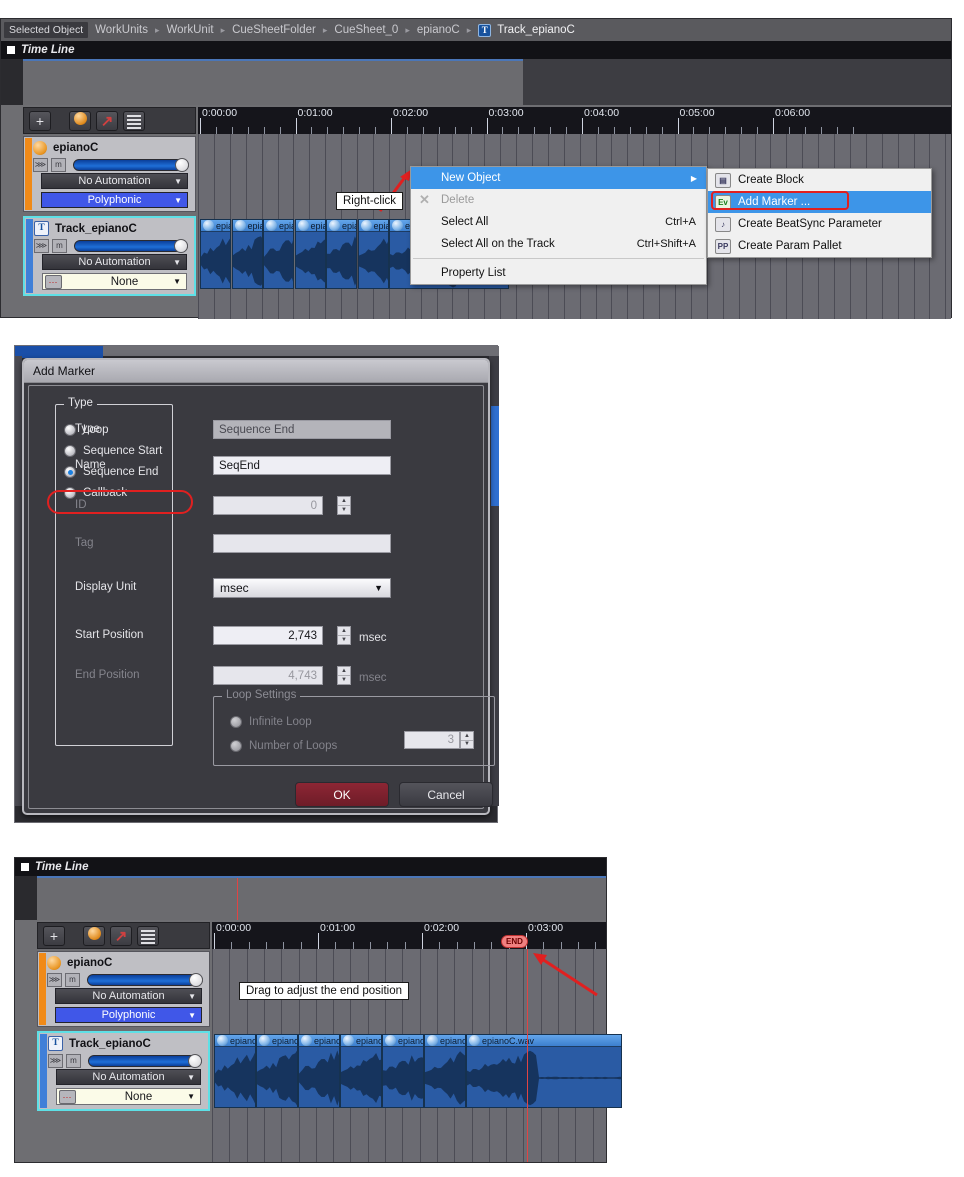 The height and width of the screenshot is (1177, 964). I want to click on delete-x-icon: ✕, so click(424, 199).